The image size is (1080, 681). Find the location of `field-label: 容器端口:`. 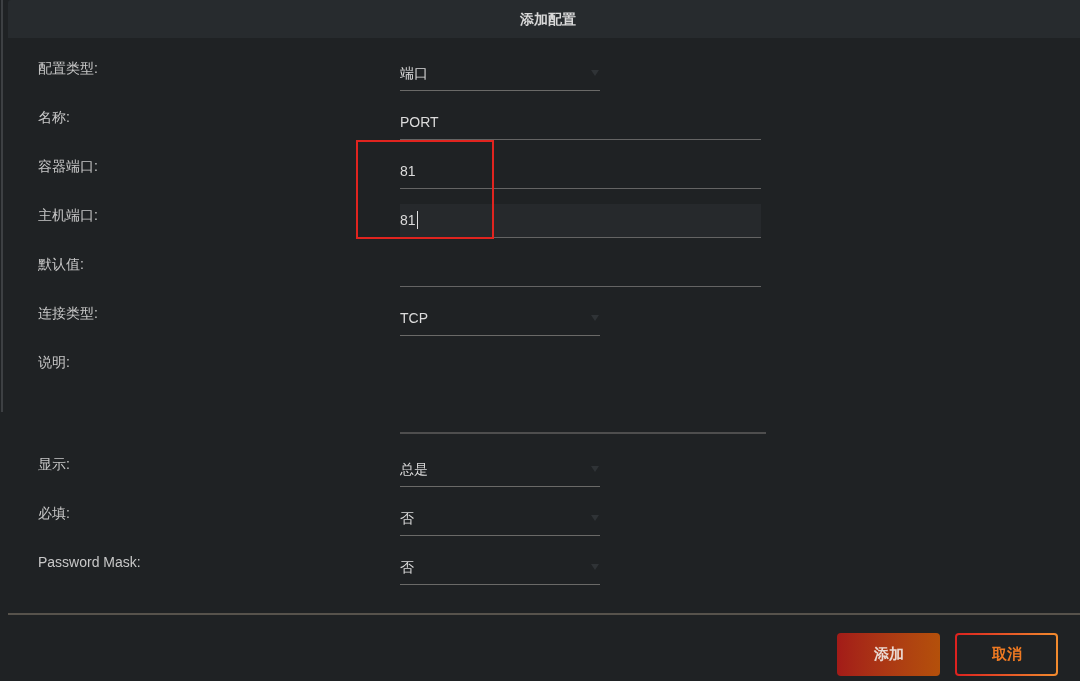

field-label: 容器端口: is located at coordinates (68, 166).